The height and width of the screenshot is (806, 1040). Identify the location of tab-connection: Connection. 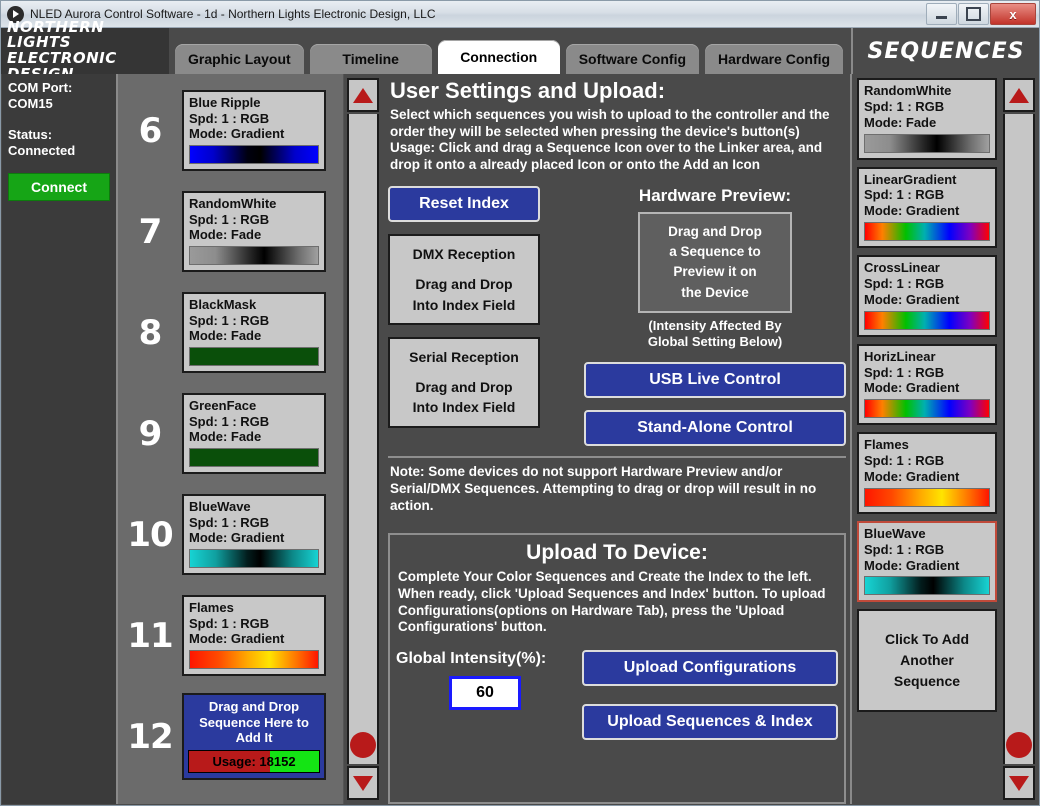
(498, 57).